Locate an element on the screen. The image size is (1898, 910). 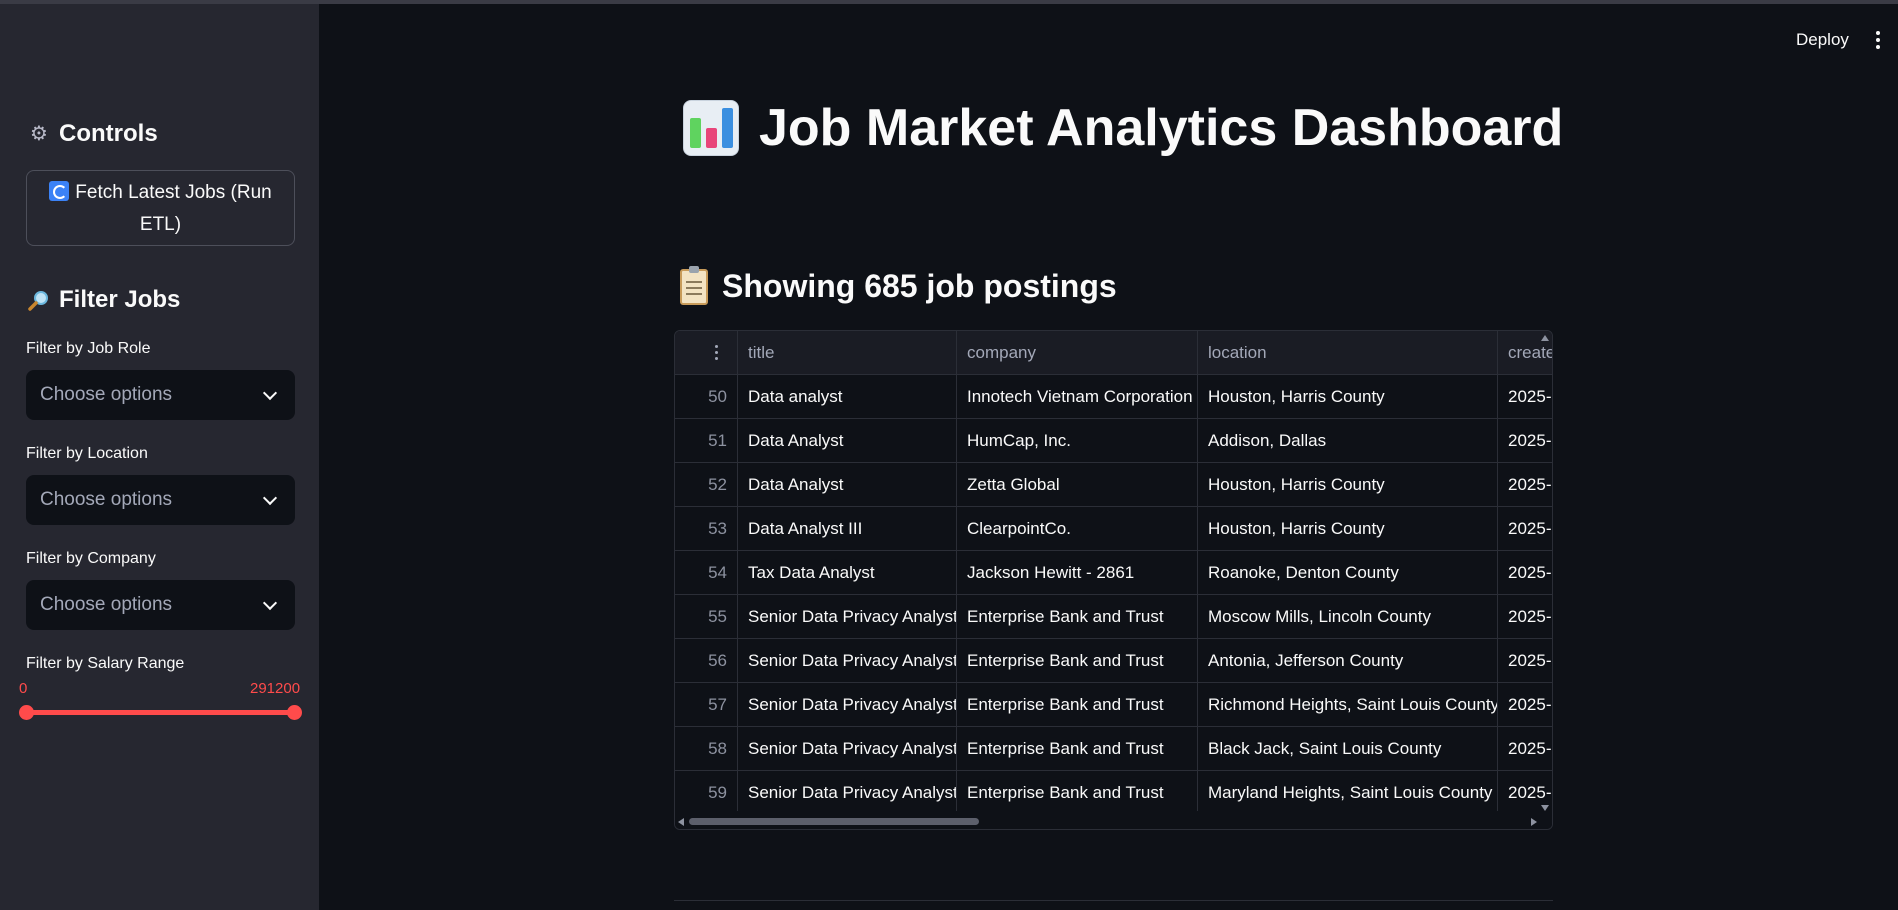
salary-max-value: 291200 is located at coordinates (275, 688).